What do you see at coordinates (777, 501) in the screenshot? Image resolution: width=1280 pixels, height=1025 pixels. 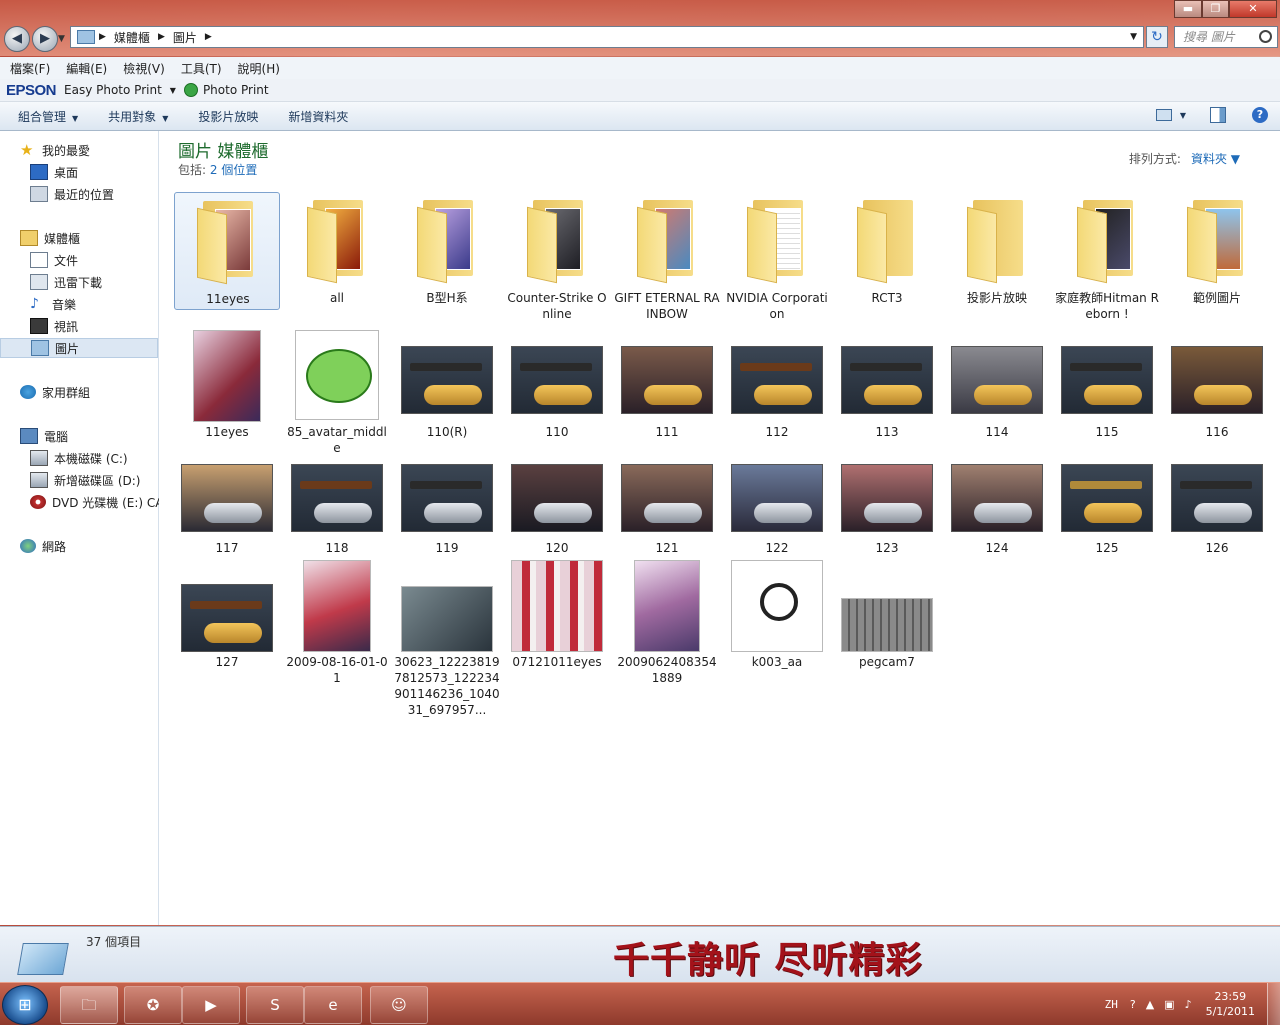 I see `image-item: 122` at bounding box center [777, 501].